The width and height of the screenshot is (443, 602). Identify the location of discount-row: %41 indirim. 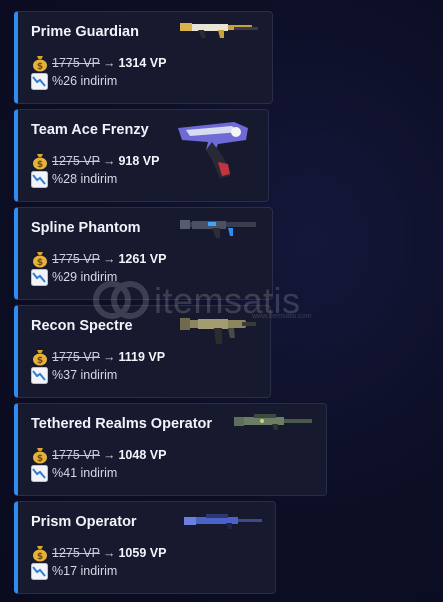
(74, 473).